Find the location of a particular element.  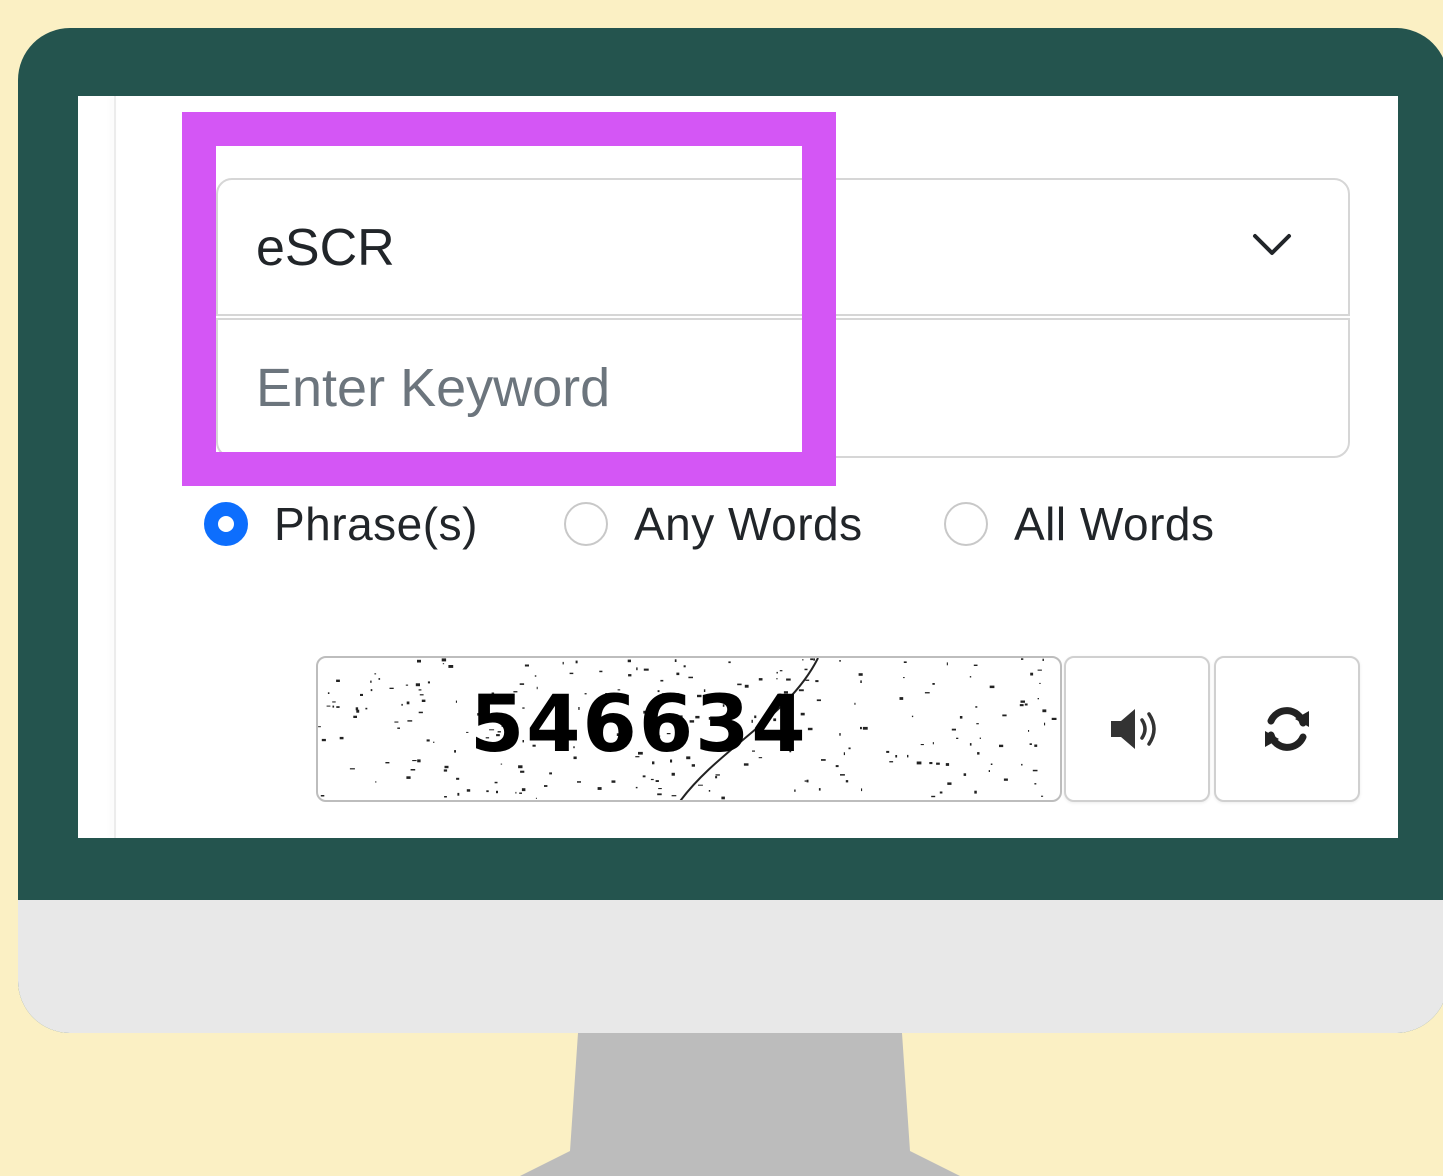

radio-button-checked is located at coordinates (226, 524).